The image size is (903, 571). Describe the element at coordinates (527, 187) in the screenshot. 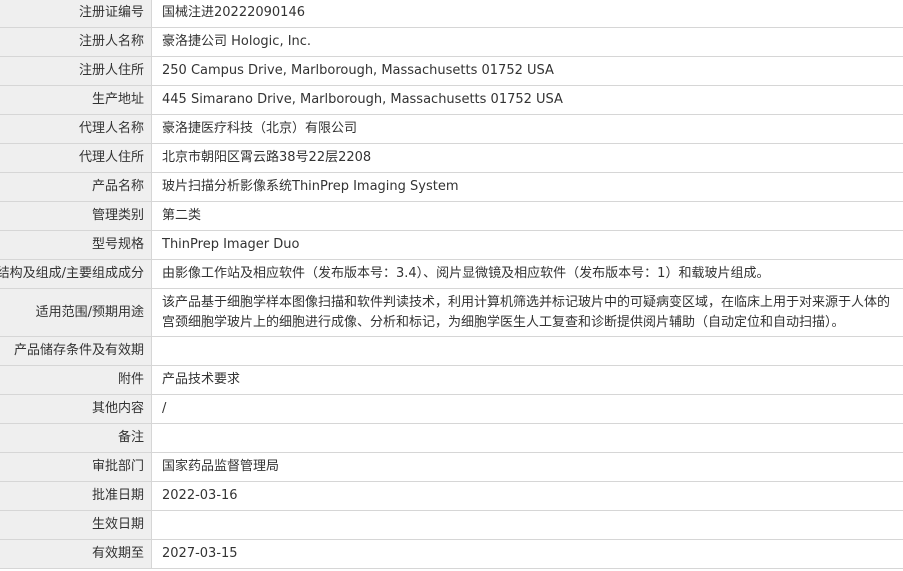

I see `field-value-product-name: 玻片扫描分析影像系统ThinPrep Imaging System` at that location.